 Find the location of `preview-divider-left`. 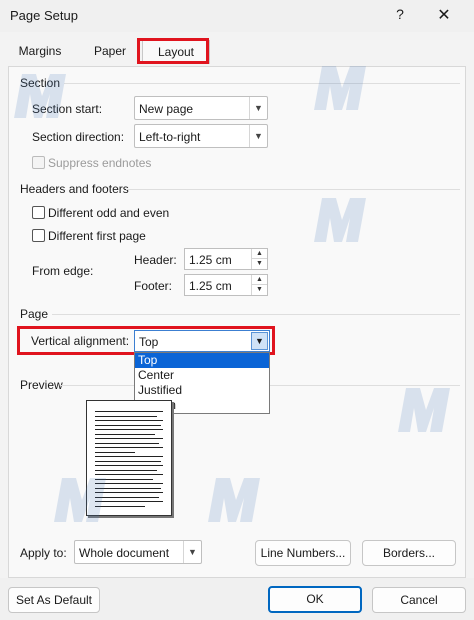

preview-divider-left is located at coordinates (97, 385).